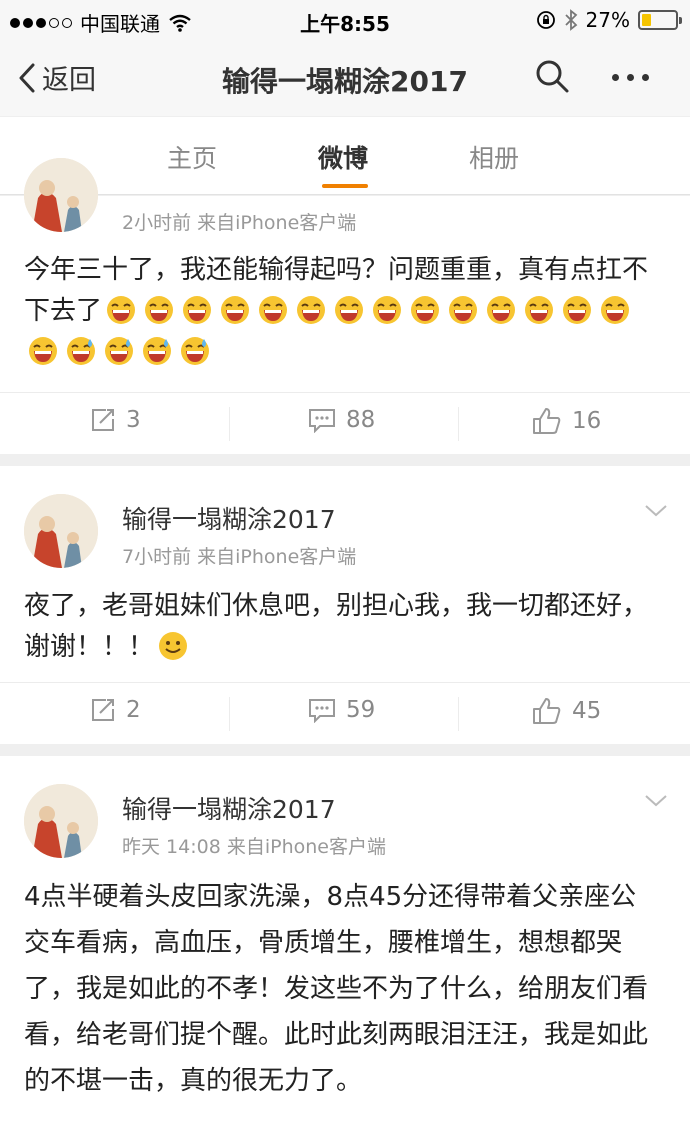 The image size is (690, 1141). I want to click on tab-weibo: 微博, so click(343, 157).